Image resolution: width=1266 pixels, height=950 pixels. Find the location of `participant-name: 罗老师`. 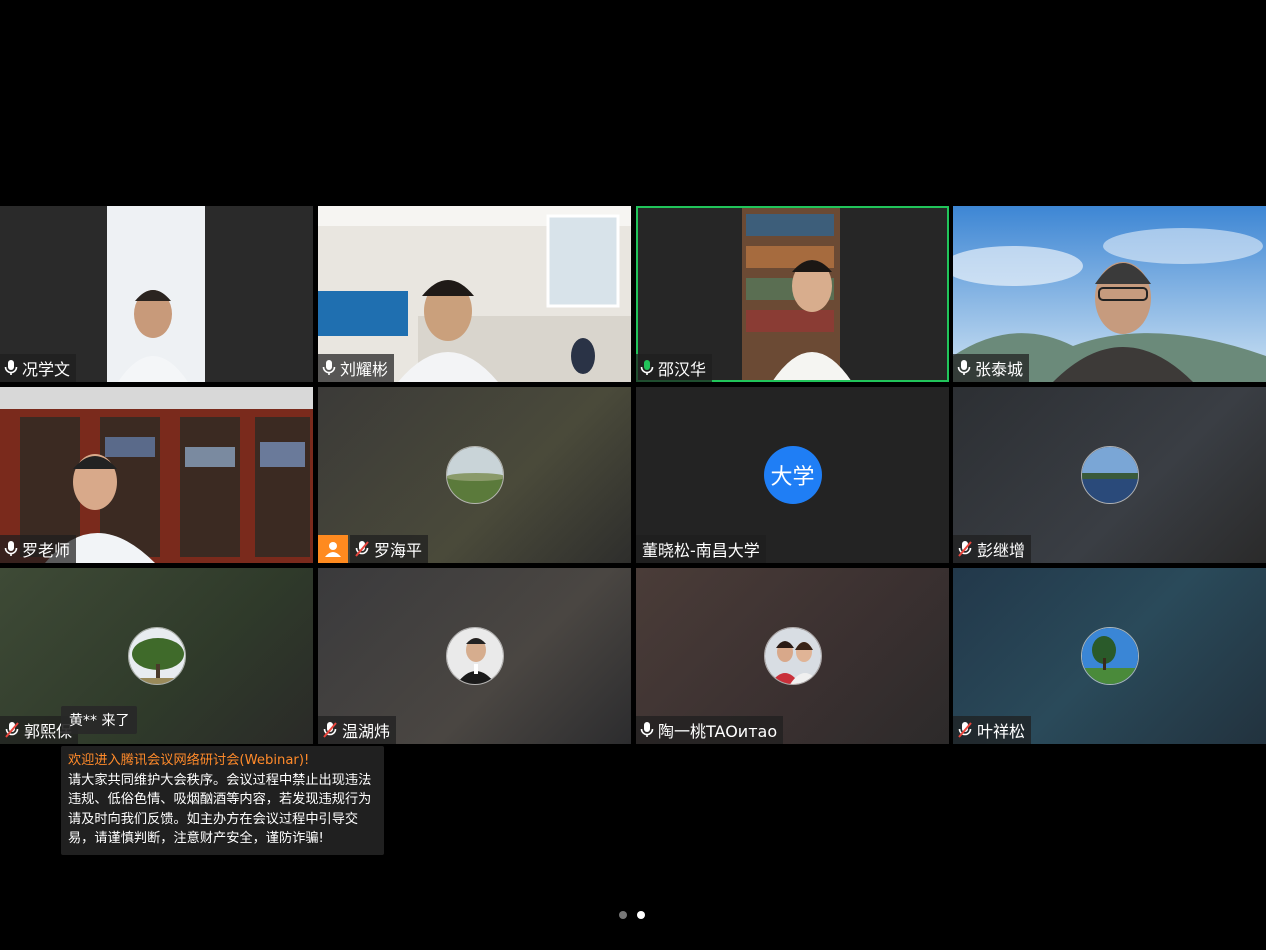

participant-name: 罗老师 is located at coordinates (46, 550).